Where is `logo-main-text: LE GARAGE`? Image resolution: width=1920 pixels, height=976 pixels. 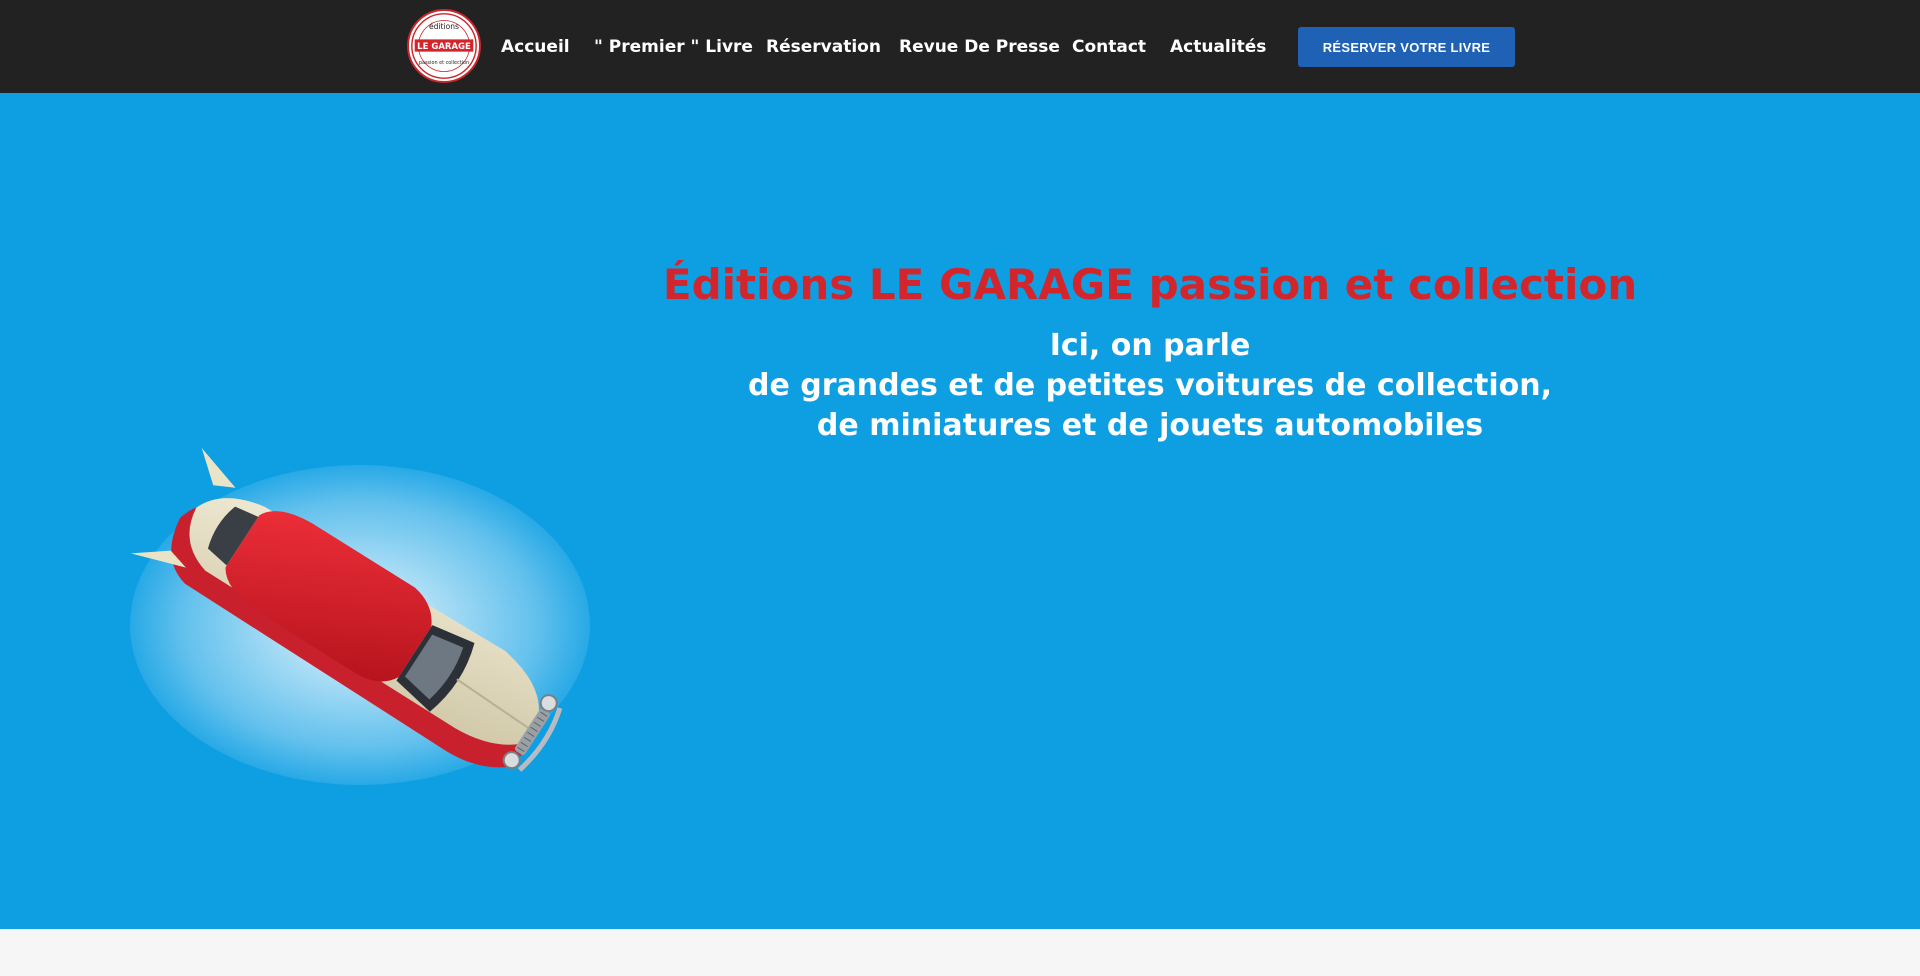 logo-main-text: LE GARAGE is located at coordinates (444, 47).